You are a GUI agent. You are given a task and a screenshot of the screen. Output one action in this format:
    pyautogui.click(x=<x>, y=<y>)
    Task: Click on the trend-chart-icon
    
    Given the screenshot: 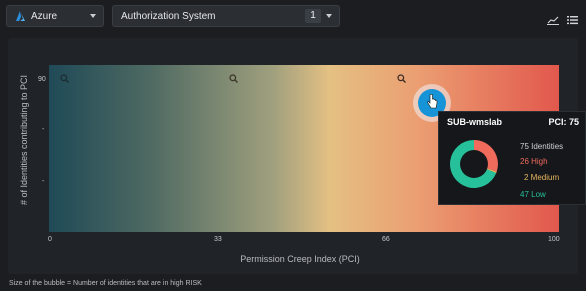 What is the action you would take?
    pyautogui.click(x=553, y=20)
    